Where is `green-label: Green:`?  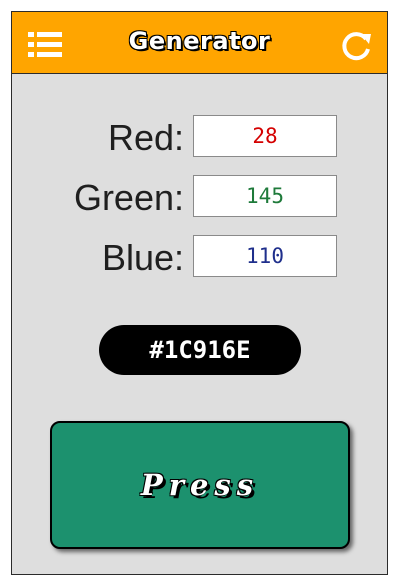 green-label: Green: is located at coordinates (128, 197).